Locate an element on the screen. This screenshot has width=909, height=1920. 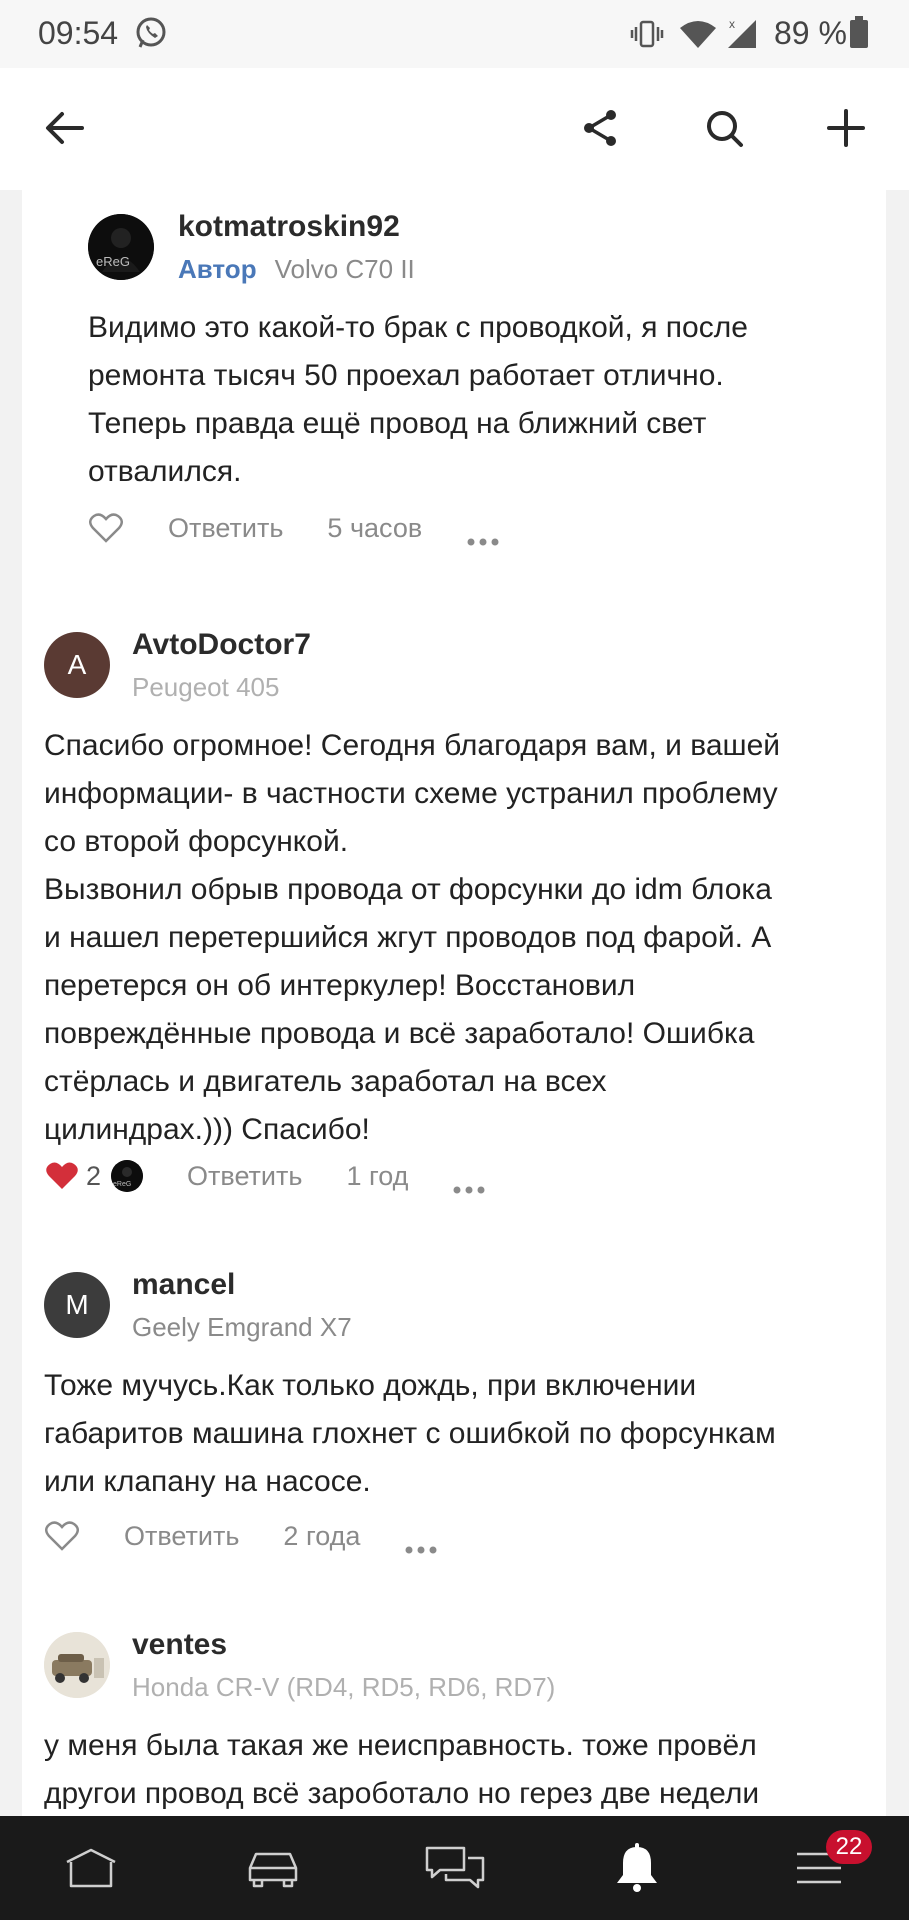
comment-car: Honda CR-V (RD4, RD5, RD6, RD7) is located at coordinates (343, 1687).